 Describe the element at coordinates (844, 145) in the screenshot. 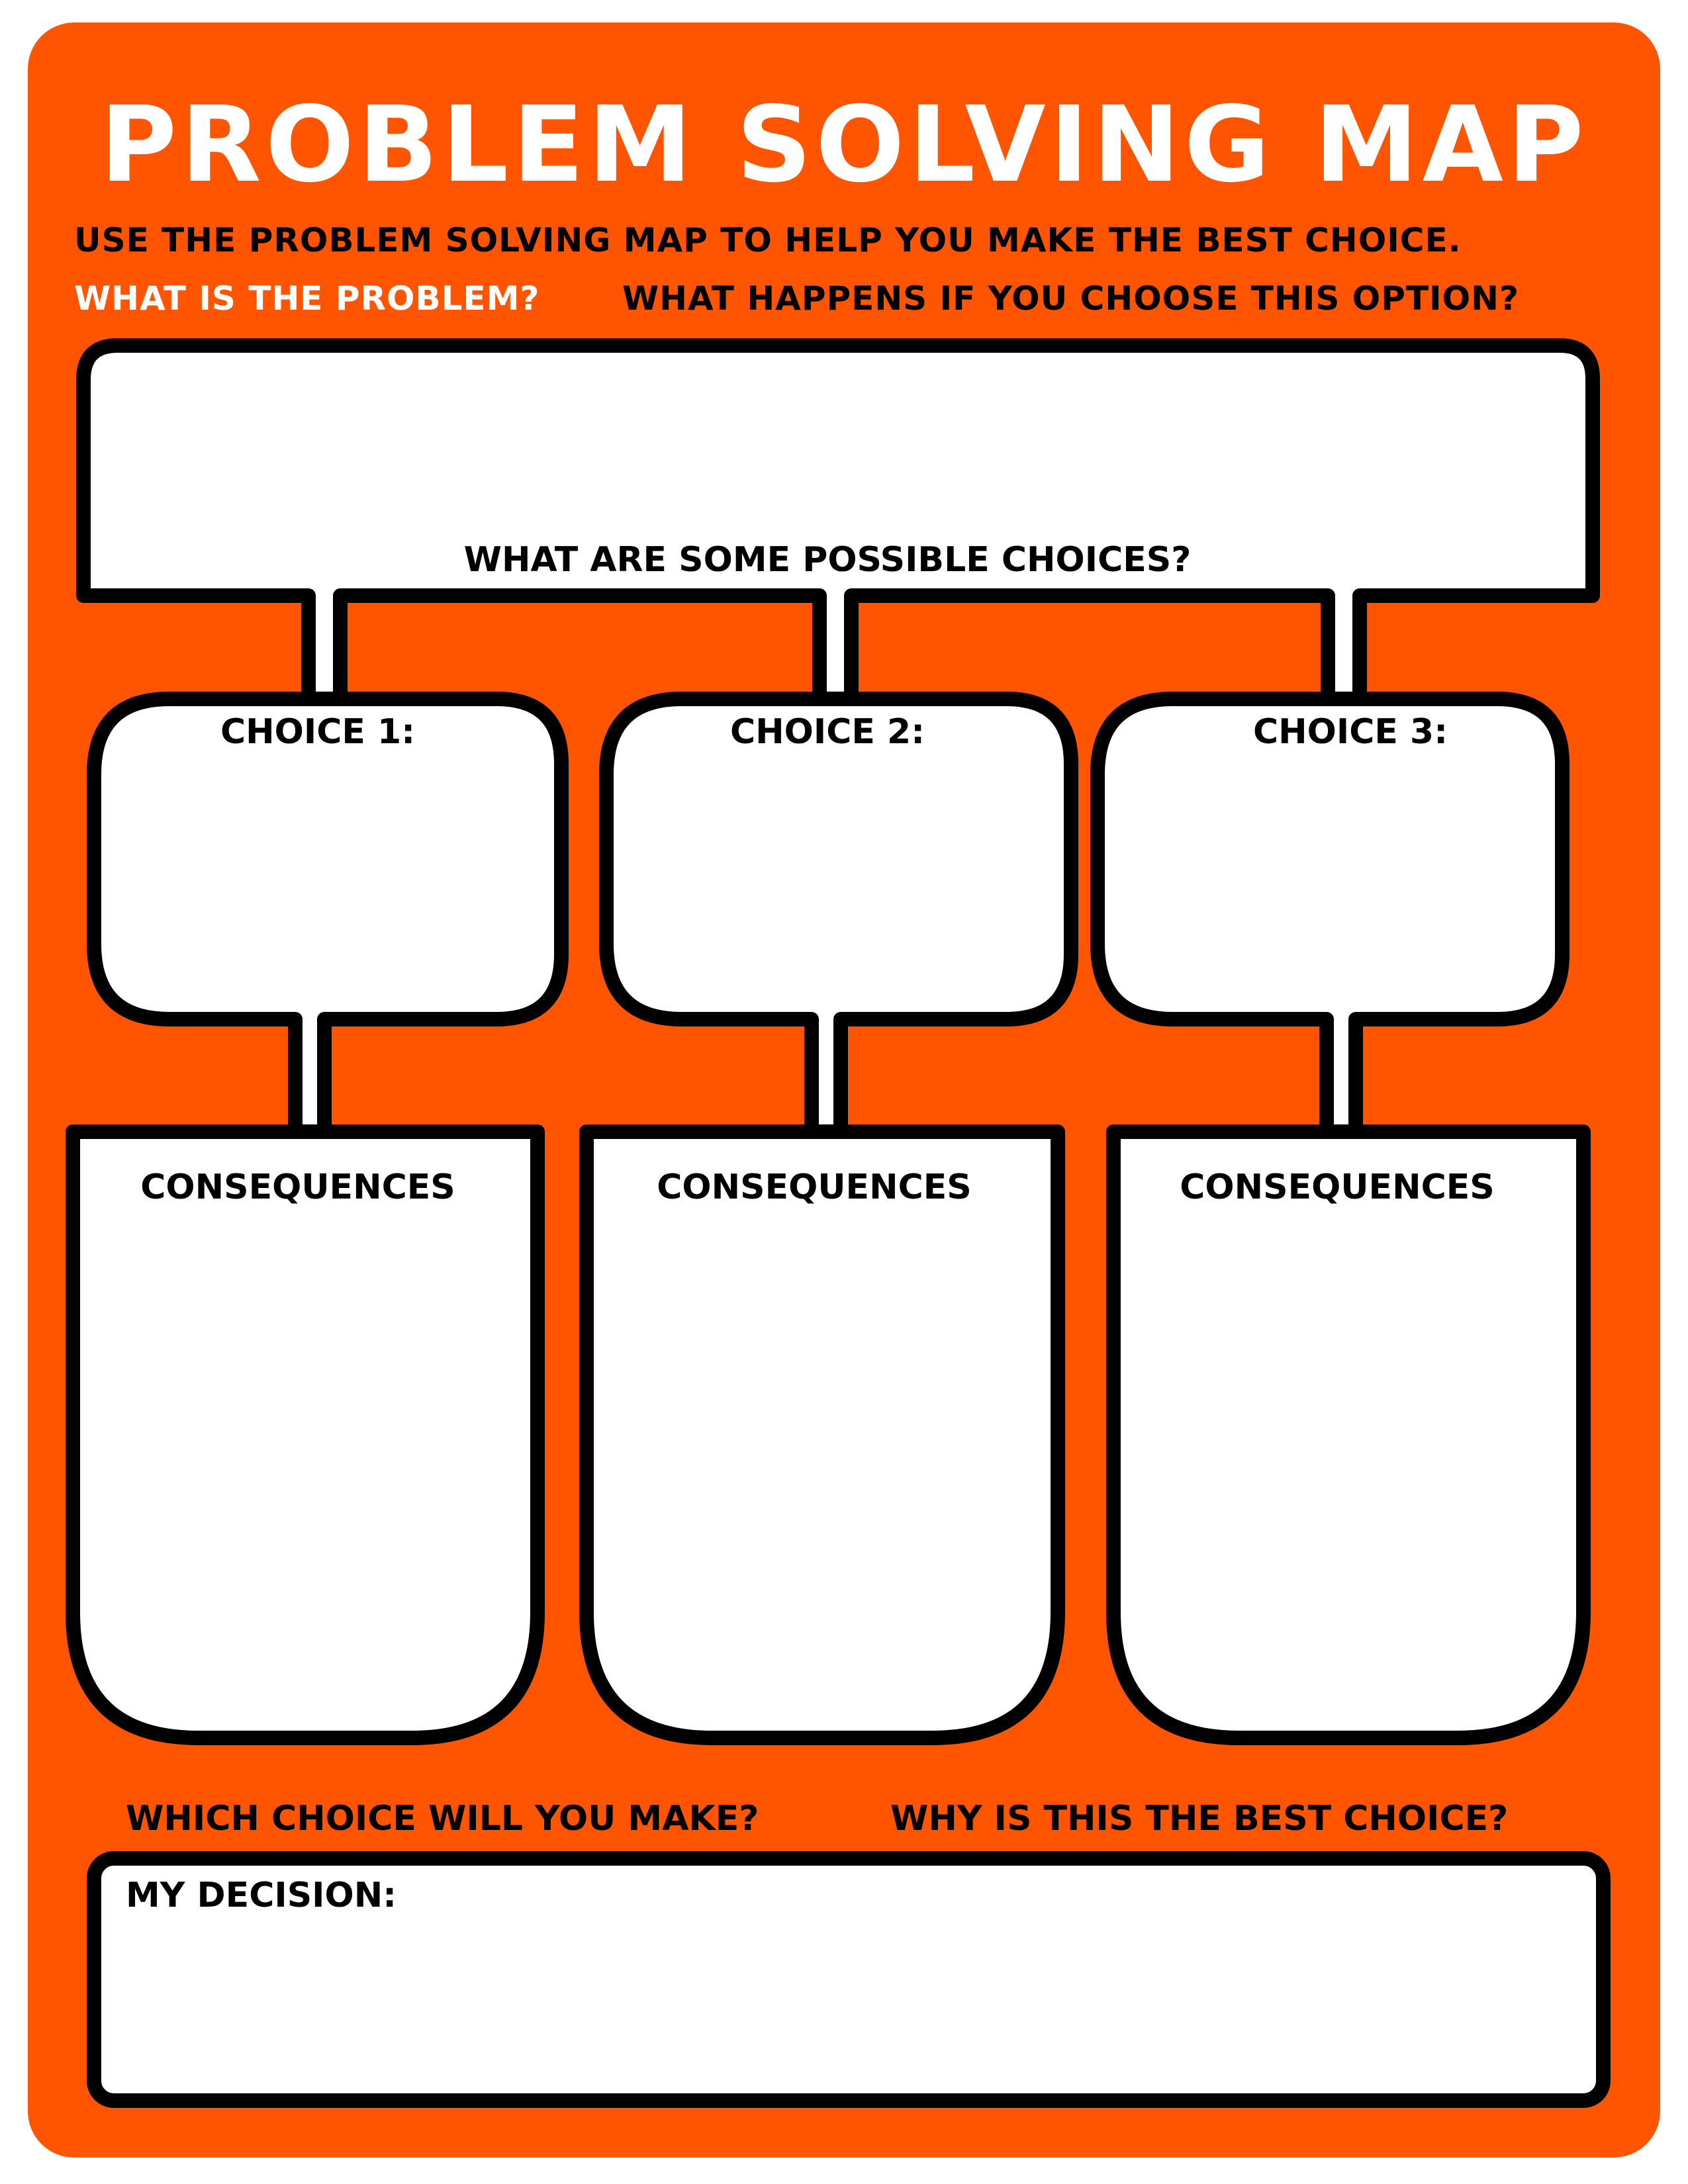

I see `page-title: PROBLEM SOLVING MAP` at that location.